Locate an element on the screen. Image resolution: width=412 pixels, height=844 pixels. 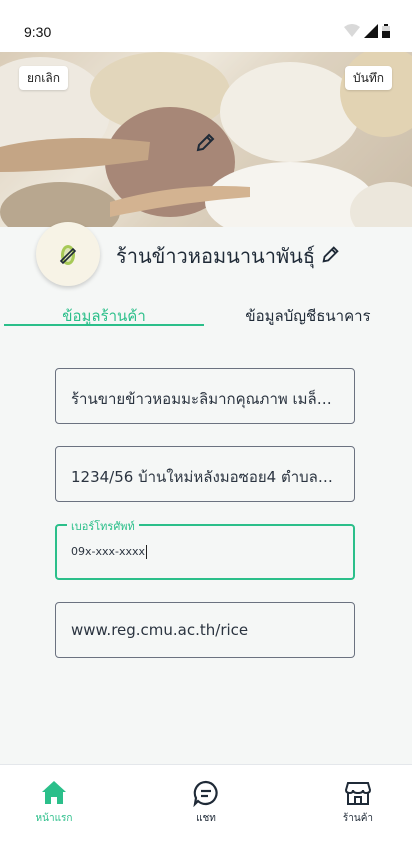
nav-home-label: หน้าแรก is located at coordinates (54, 818).